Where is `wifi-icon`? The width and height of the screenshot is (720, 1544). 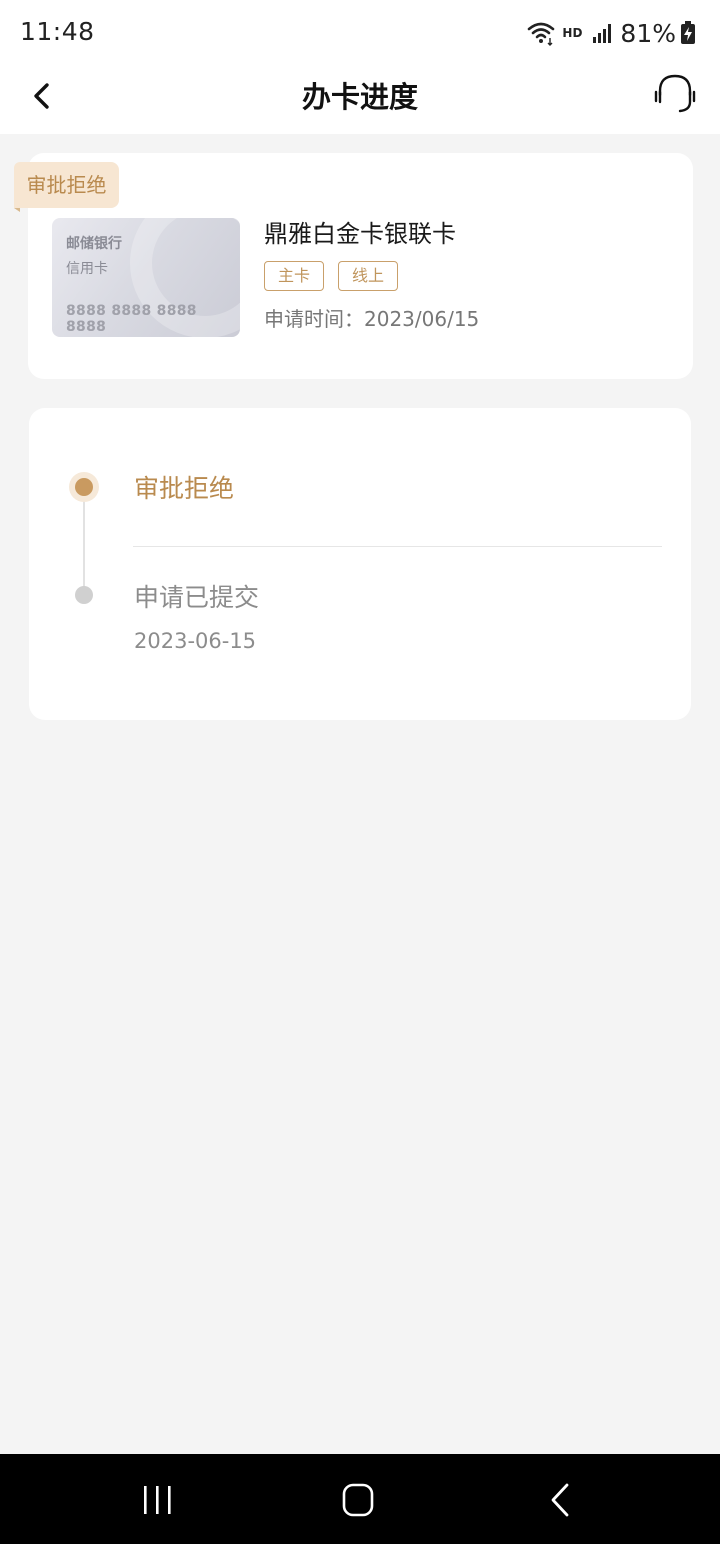 wifi-icon is located at coordinates (541, 34).